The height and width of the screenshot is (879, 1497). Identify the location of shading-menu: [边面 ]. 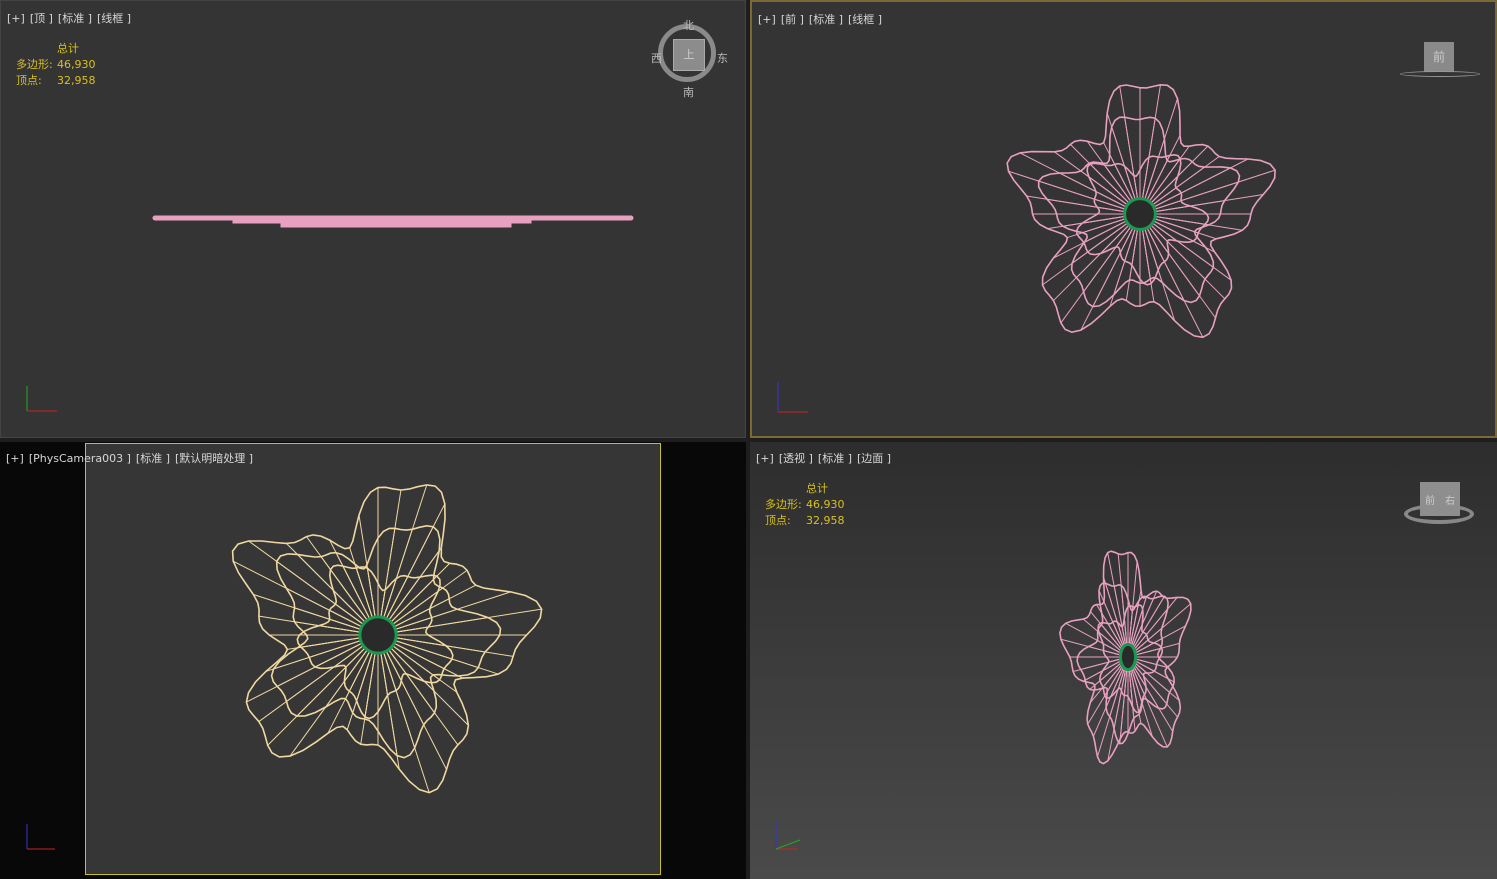
(874, 458).